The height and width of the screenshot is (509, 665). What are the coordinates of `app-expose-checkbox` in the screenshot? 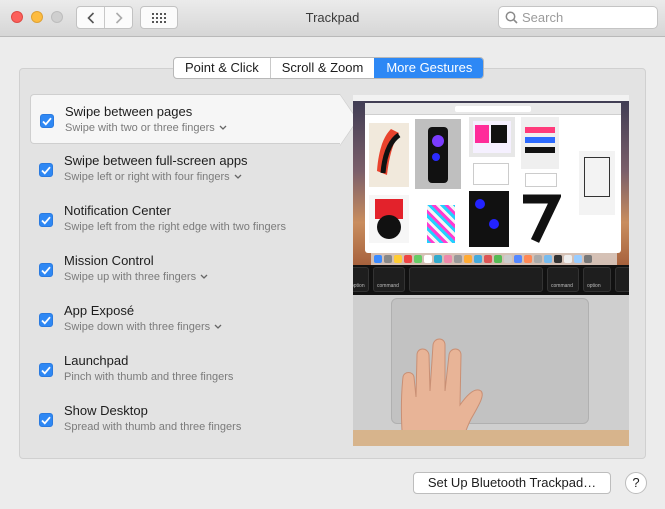 It's located at (46, 320).